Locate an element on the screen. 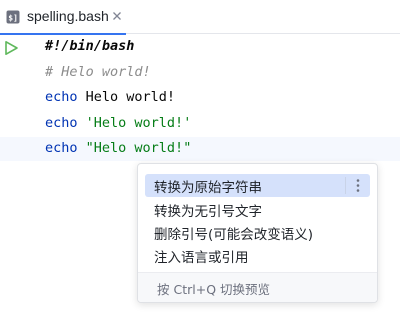  code-token: #!/bin/bash is located at coordinates (90, 46).